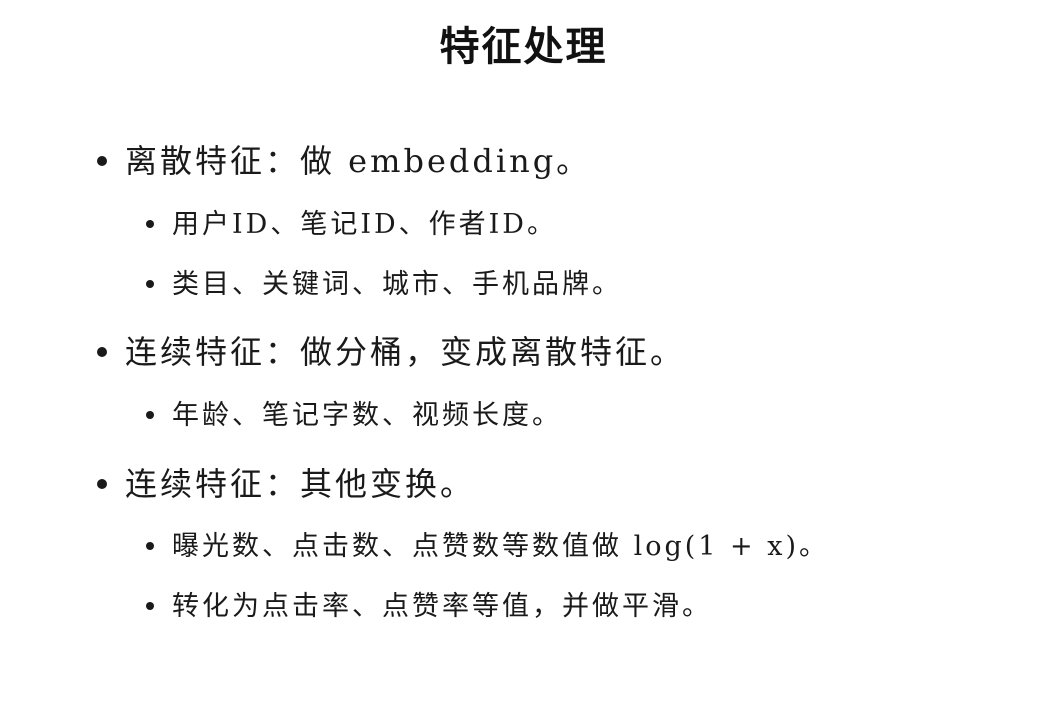 The height and width of the screenshot is (705, 1047). What do you see at coordinates (397, 284) in the screenshot?
I see `sub-bullet-text: 类目、关键词、城市、手机品牌。` at bounding box center [397, 284].